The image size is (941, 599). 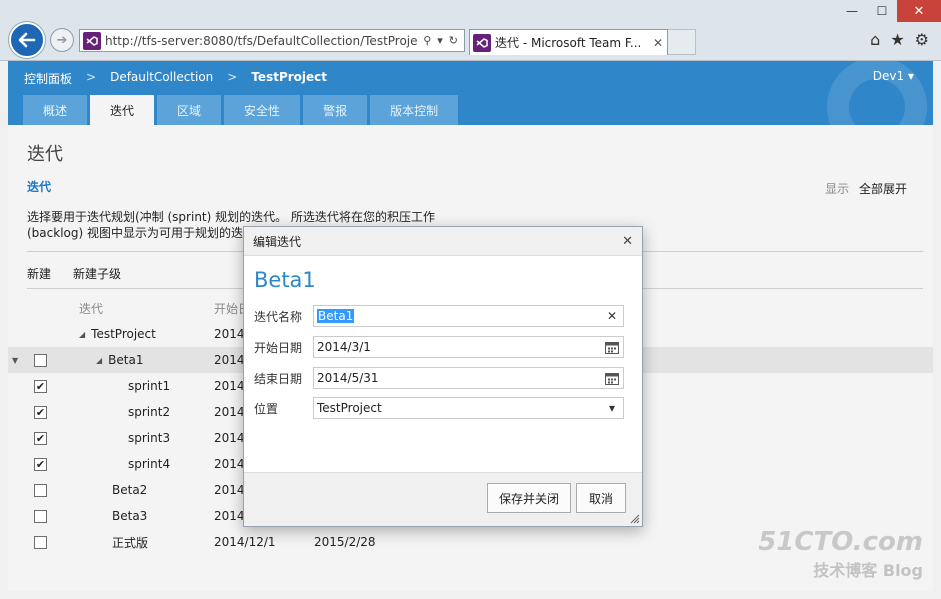 What do you see at coordinates (468, 316) in the screenshot?
I see `iteration-name-input: Beta1 ✕` at bounding box center [468, 316].